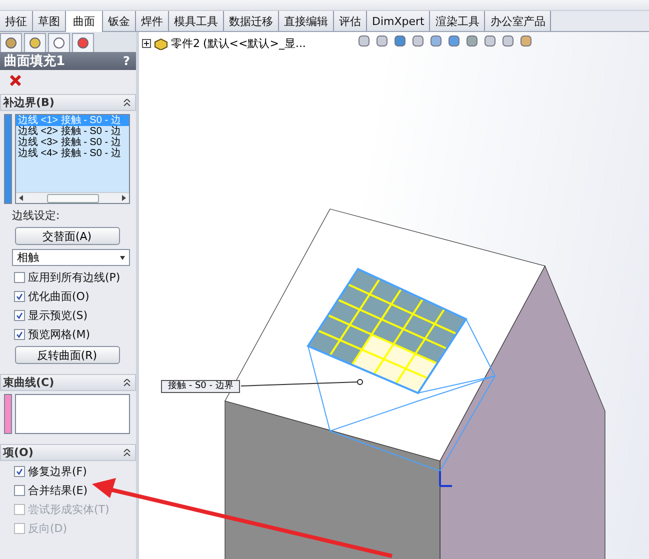 This screenshot has height=559, width=649. Describe the element at coordinates (458, 21) in the screenshot. I see `ribbon-tab: 渲染工具` at that location.